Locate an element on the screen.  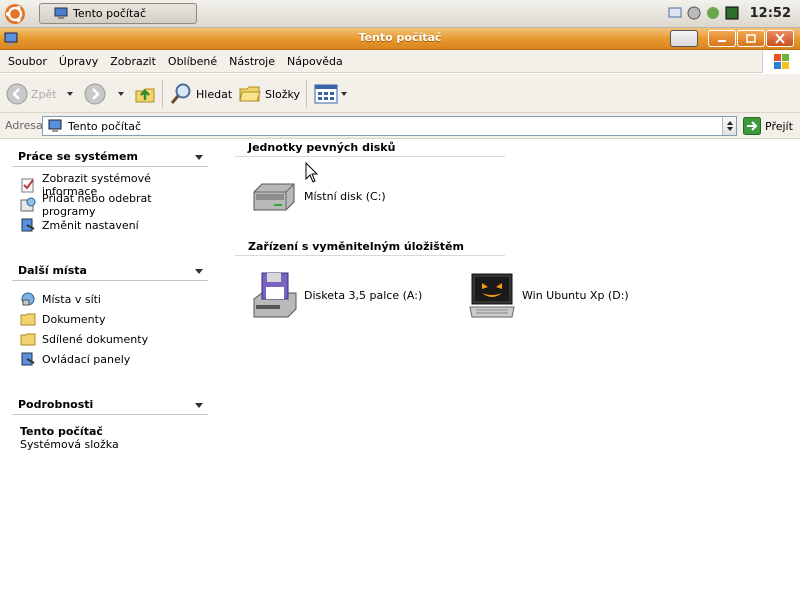
floppy-drive-icon is located at coordinates (275, 295).